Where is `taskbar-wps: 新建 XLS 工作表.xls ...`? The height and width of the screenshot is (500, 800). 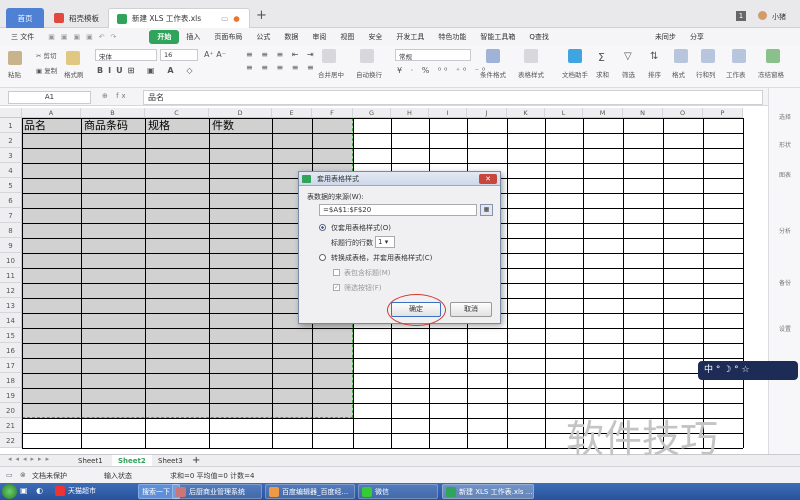
taskbar-wps: 新建 XLS 工作表.xls ... is located at coordinates (488, 491).